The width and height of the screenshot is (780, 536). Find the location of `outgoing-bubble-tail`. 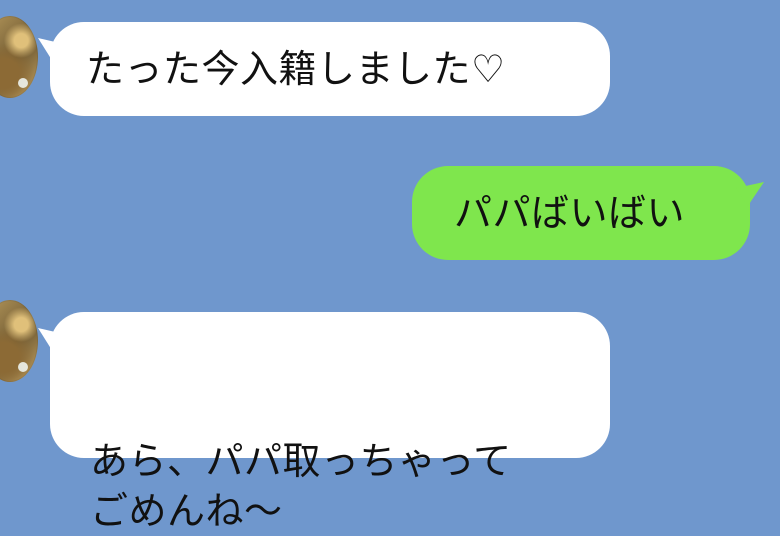

outgoing-bubble-tail is located at coordinates (750, 194).